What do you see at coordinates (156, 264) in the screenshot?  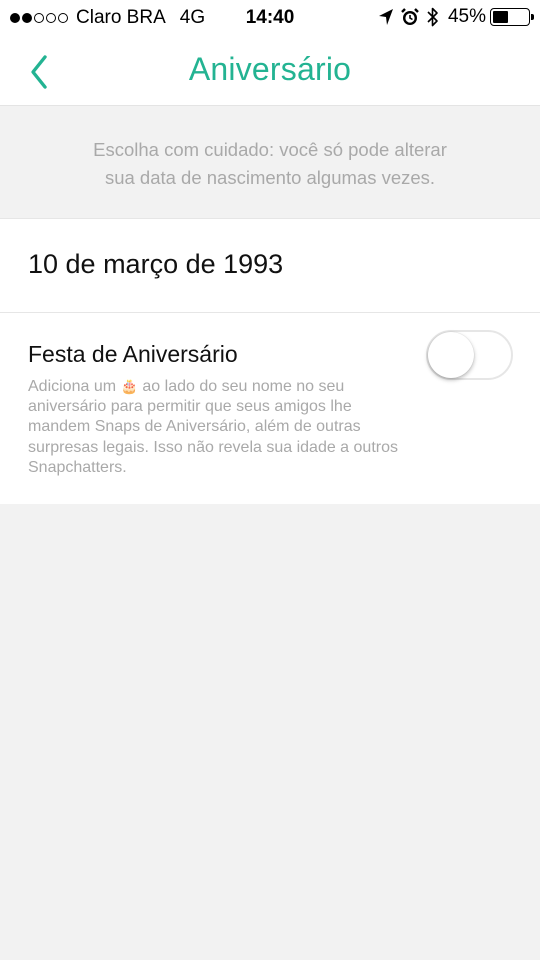 I see `birthday-date: 10 de março de 1993` at bounding box center [156, 264].